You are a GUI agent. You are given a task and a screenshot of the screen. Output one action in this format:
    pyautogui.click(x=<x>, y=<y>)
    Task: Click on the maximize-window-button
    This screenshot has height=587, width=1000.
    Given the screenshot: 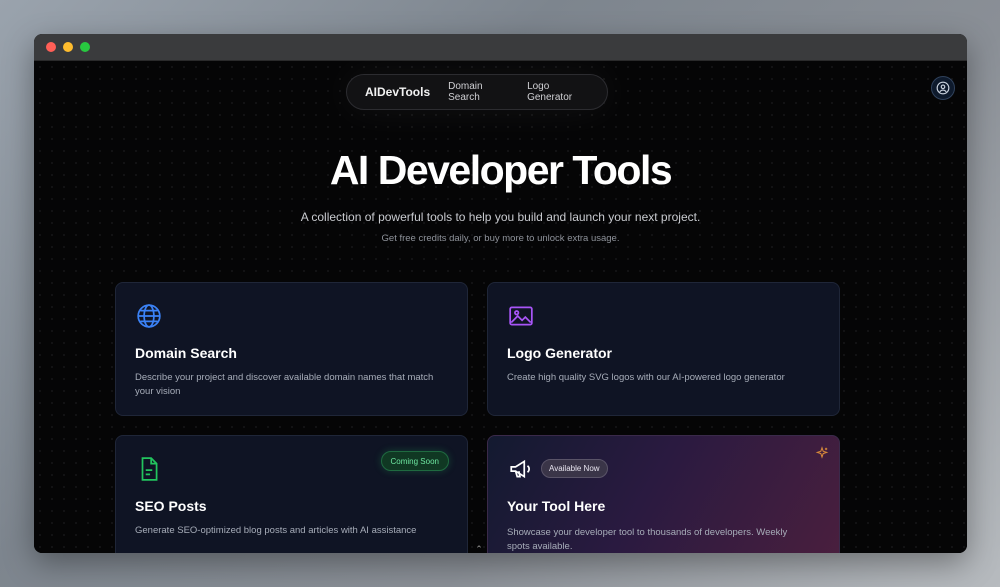 What is the action you would take?
    pyautogui.click(x=85, y=47)
    